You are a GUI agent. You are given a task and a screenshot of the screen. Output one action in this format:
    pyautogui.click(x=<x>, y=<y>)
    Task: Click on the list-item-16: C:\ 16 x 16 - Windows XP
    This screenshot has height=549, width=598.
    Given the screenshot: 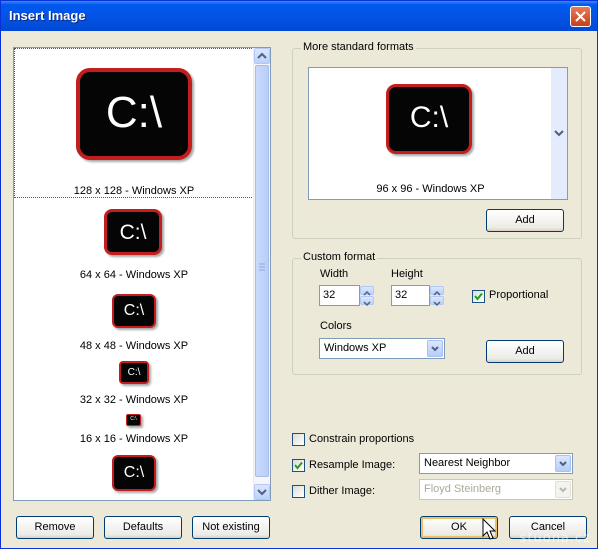 What is the action you would take?
    pyautogui.click(x=134, y=431)
    